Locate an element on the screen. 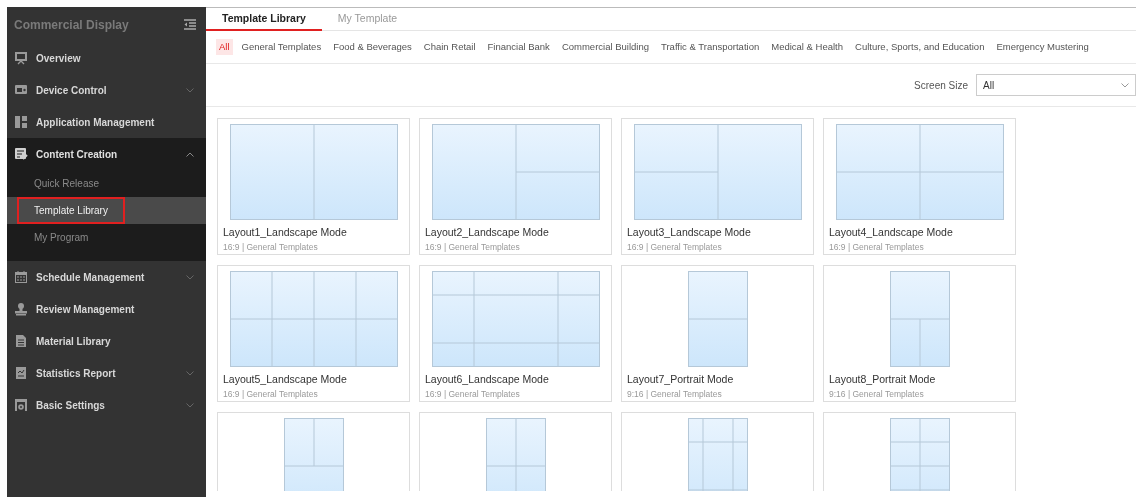 This screenshot has height=497, width=1136. collapse-menu-icon is located at coordinates (190, 24).